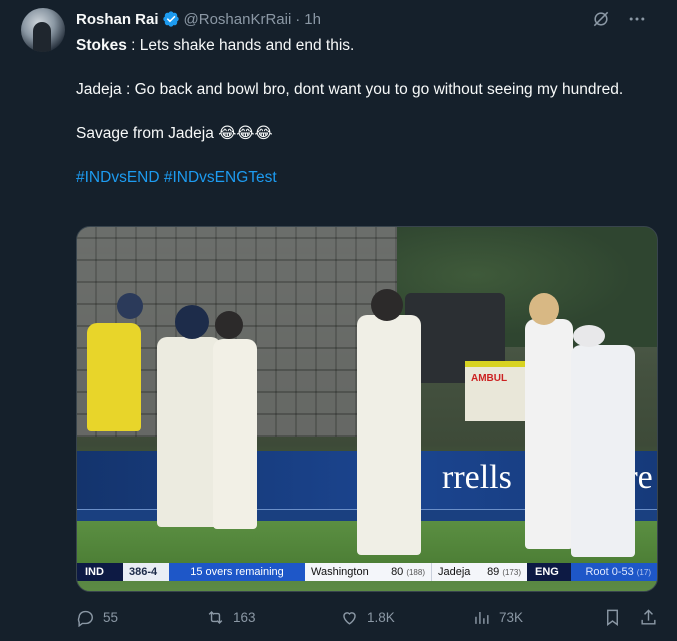 This screenshot has height=641, width=677. What do you see at coordinates (482, 617) in the screenshot?
I see `views-icon` at bounding box center [482, 617].